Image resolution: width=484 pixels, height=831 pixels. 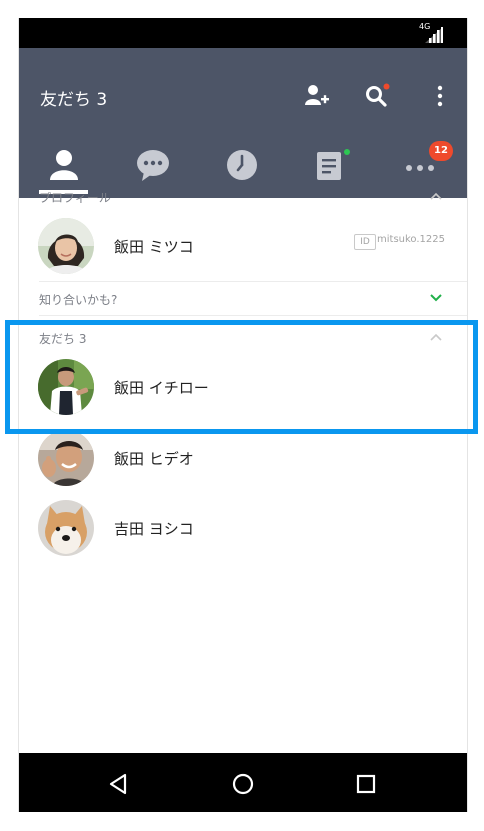 What do you see at coordinates (154, 459) in the screenshot?
I see `friend-name: 飯田 ヒデオ` at bounding box center [154, 459].